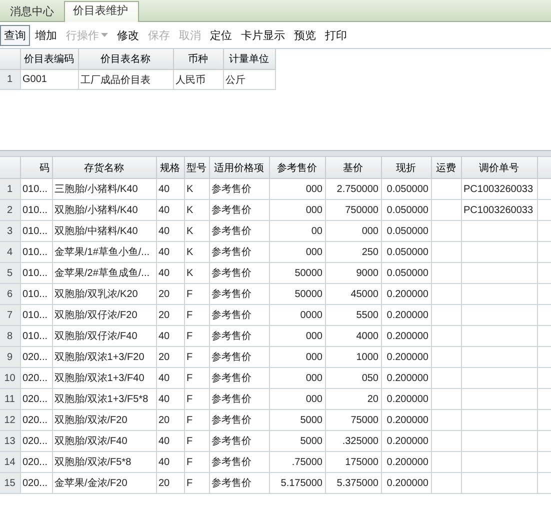 This screenshot has width=551, height=517. I want to click on column-header: 价目表编码, so click(49, 59).